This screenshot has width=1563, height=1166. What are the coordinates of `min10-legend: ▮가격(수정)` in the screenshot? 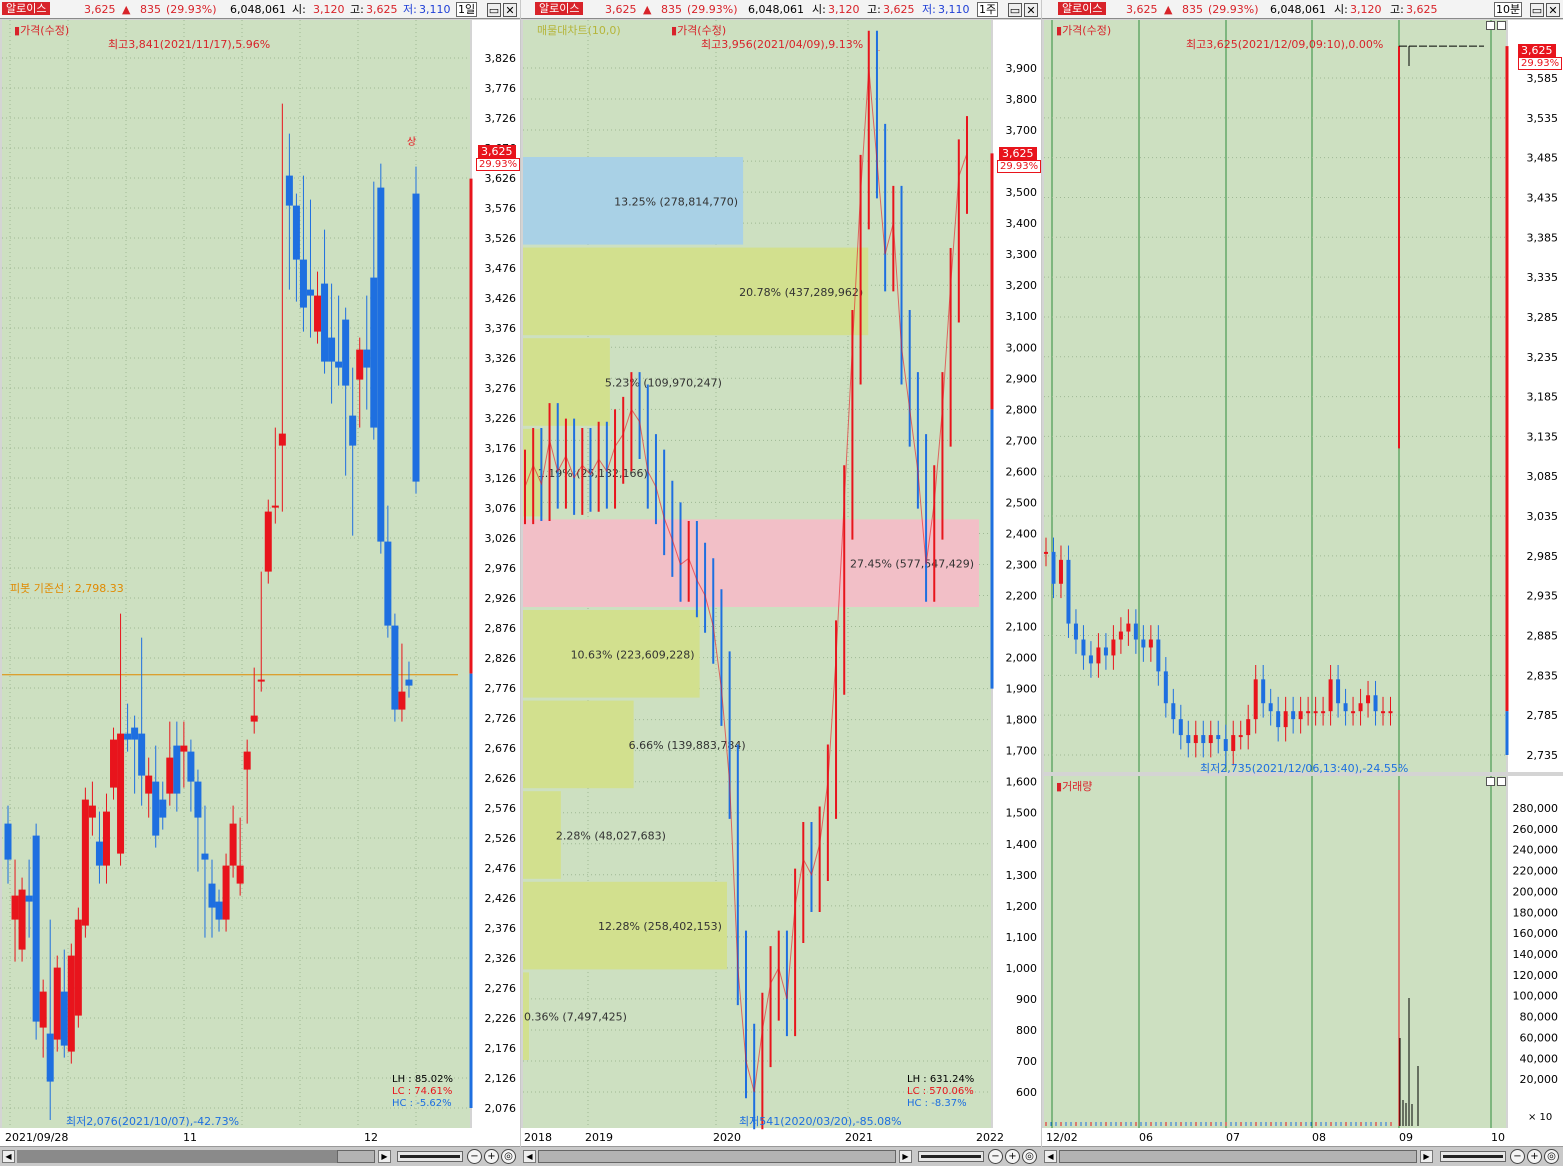 It's located at (1084, 30).